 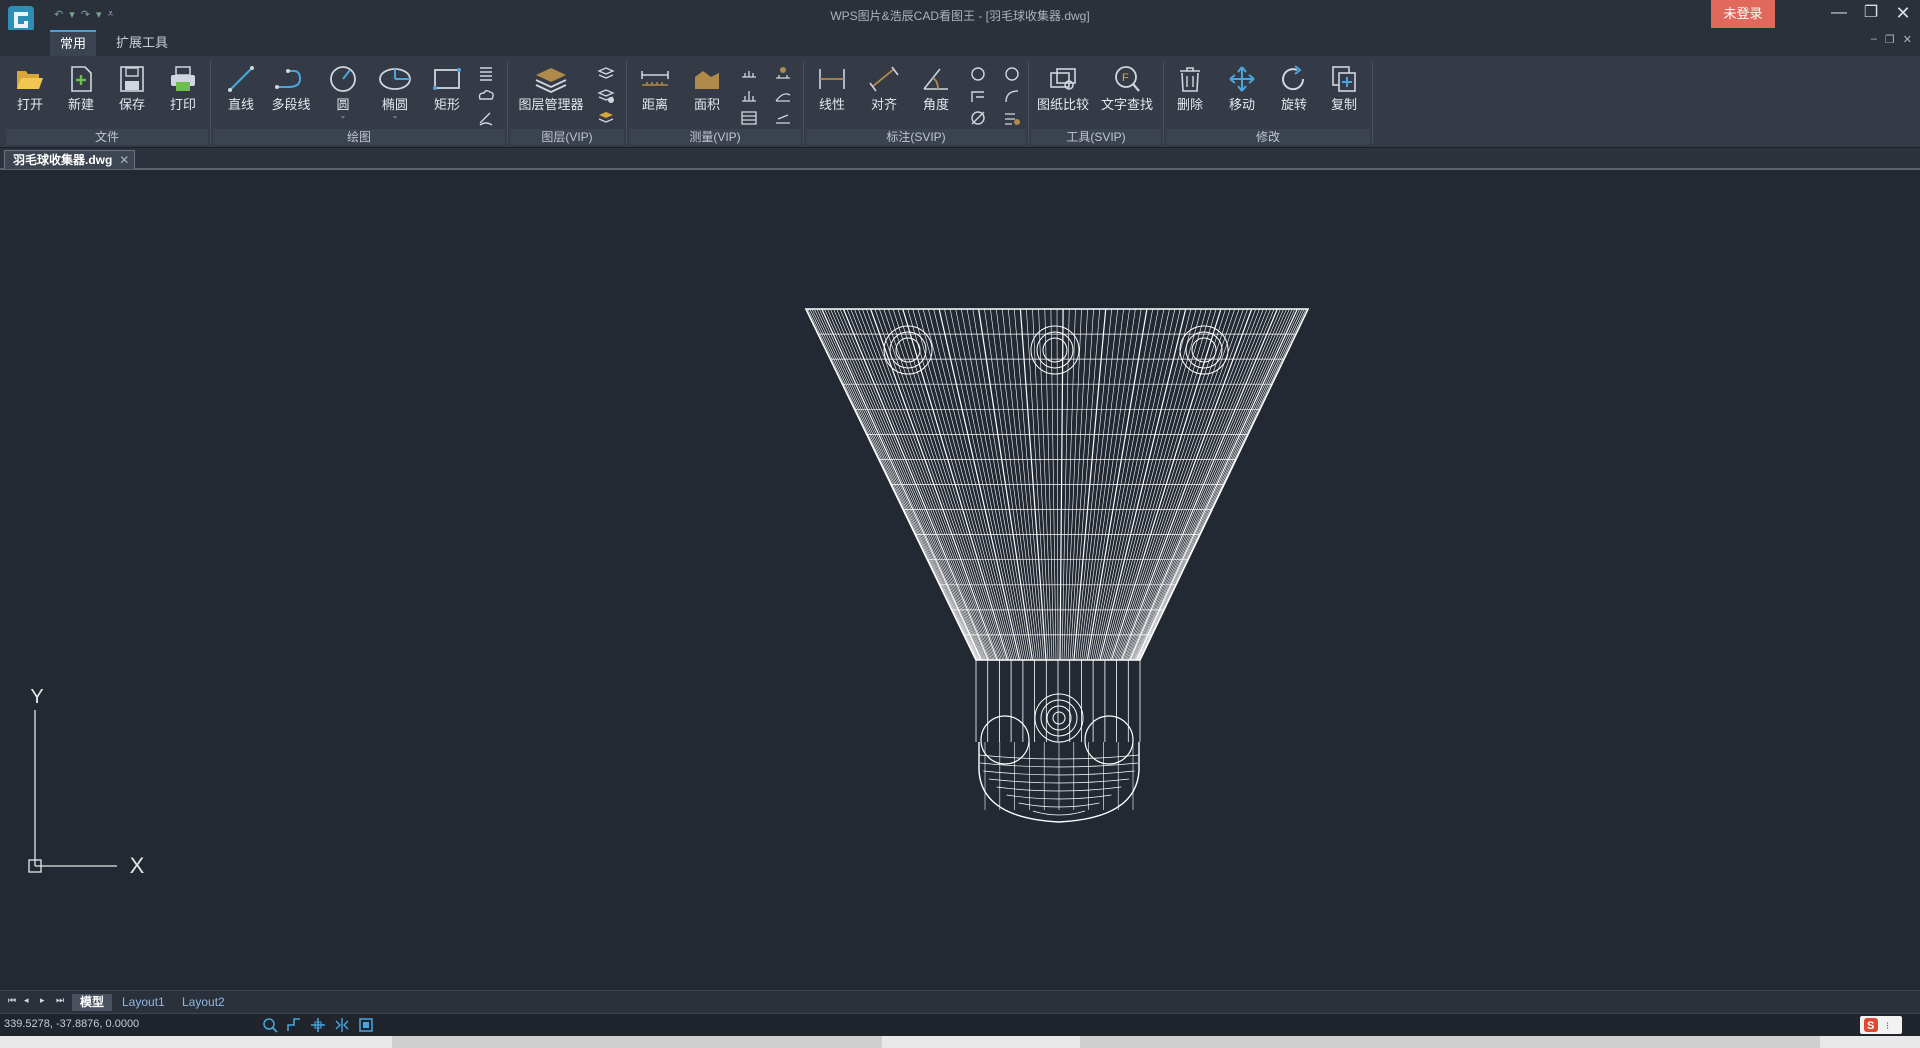 What do you see at coordinates (70, 159) in the screenshot?
I see `document-tab: 羽毛球收集器.dwg ✕` at bounding box center [70, 159].